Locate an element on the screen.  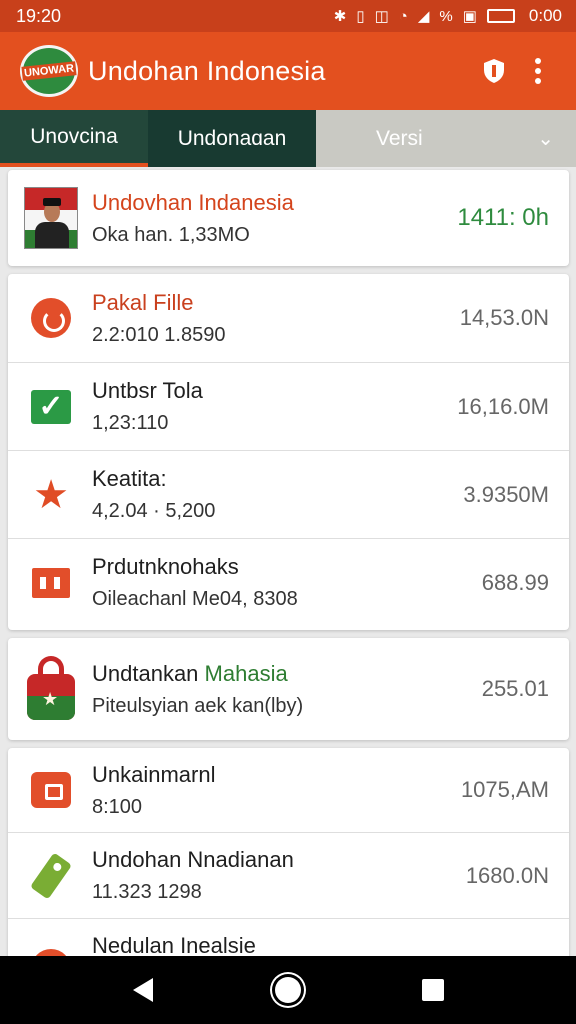
list-item-value: 14,53.0N is located at coordinates (504, 317).